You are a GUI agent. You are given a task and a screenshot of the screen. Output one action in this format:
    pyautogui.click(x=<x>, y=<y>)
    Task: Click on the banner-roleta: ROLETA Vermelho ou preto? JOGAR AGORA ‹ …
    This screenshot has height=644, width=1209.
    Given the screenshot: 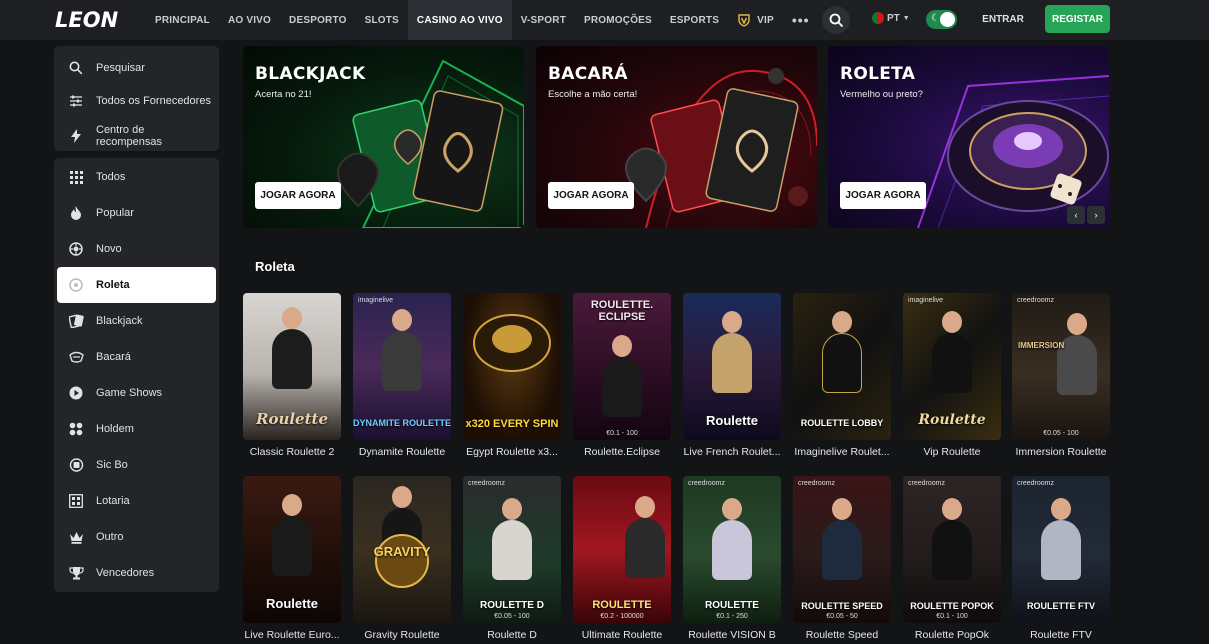 What is the action you would take?
    pyautogui.click(x=968, y=137)
    